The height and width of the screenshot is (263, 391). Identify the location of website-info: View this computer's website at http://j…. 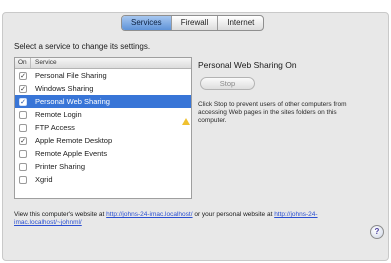
(191, 219).